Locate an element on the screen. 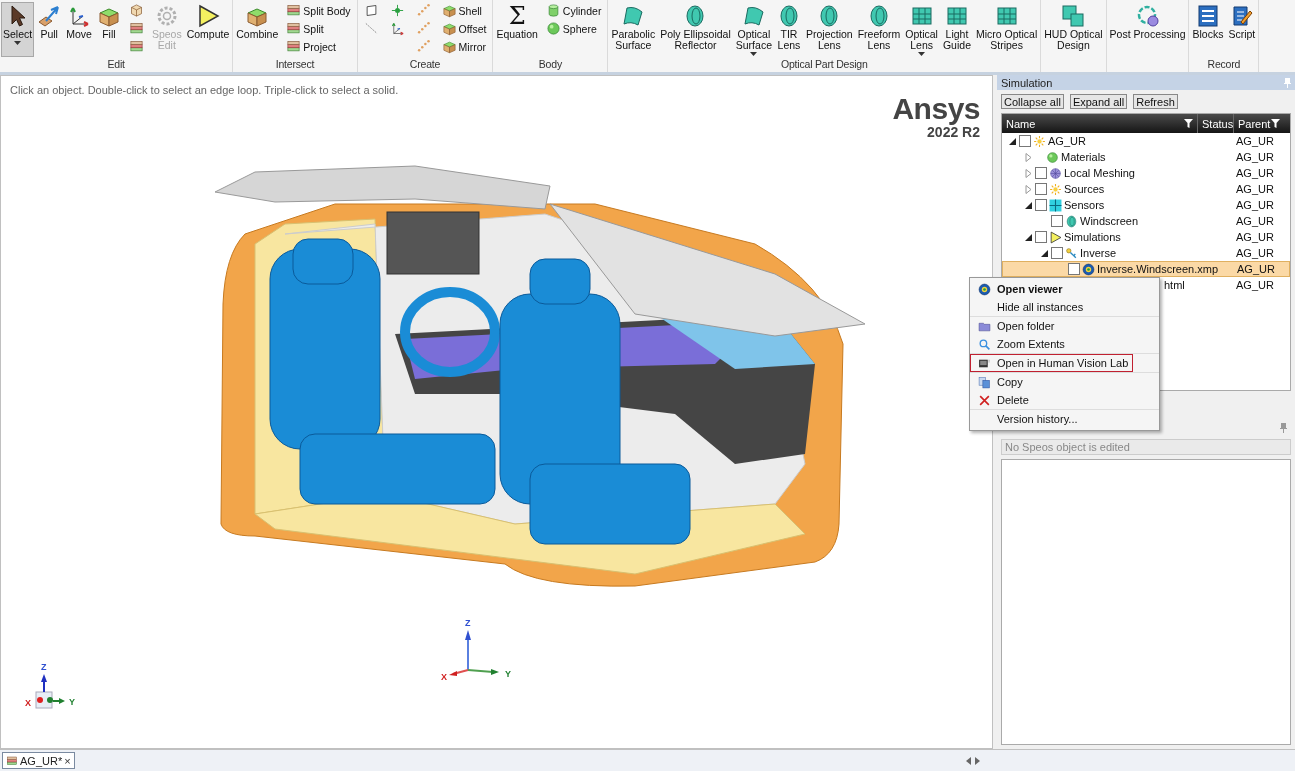 Image resolution: width=1295 pixels, height=771 pixels. ribbon-button: Sphere is located at coordinates (573, 28).